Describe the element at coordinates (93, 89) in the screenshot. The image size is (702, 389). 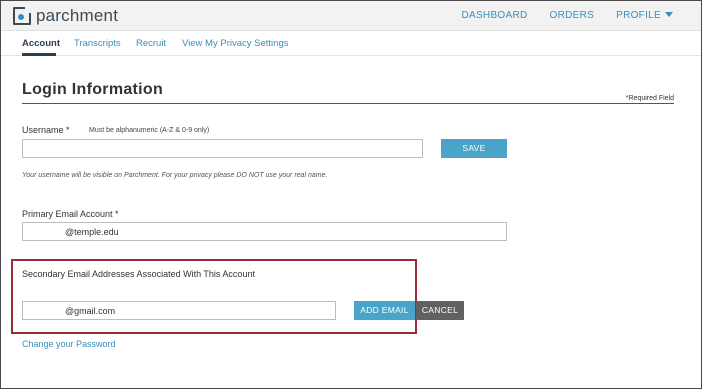
I see `page-title: Login Information` at that location.